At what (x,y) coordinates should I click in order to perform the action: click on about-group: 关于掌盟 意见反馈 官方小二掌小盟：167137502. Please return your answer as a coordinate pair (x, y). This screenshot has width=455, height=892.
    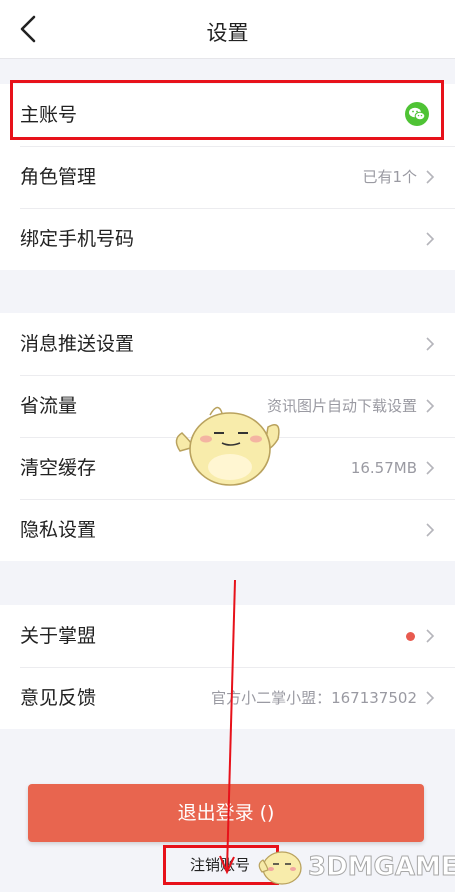
    Looking at the image, I should click on (227, 667).